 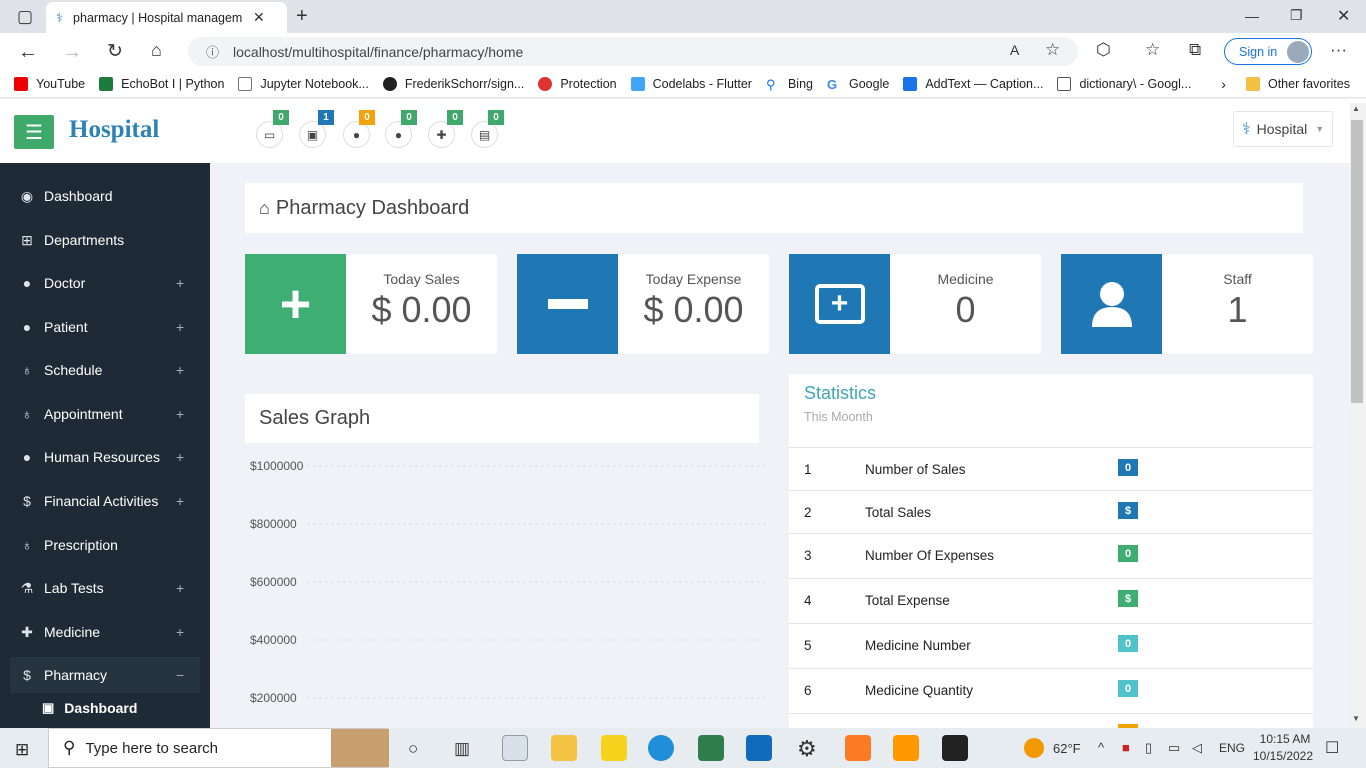 I want to click on sidebar-item-dashboard: ◉ Dashboard, so click(x=105, y=196).